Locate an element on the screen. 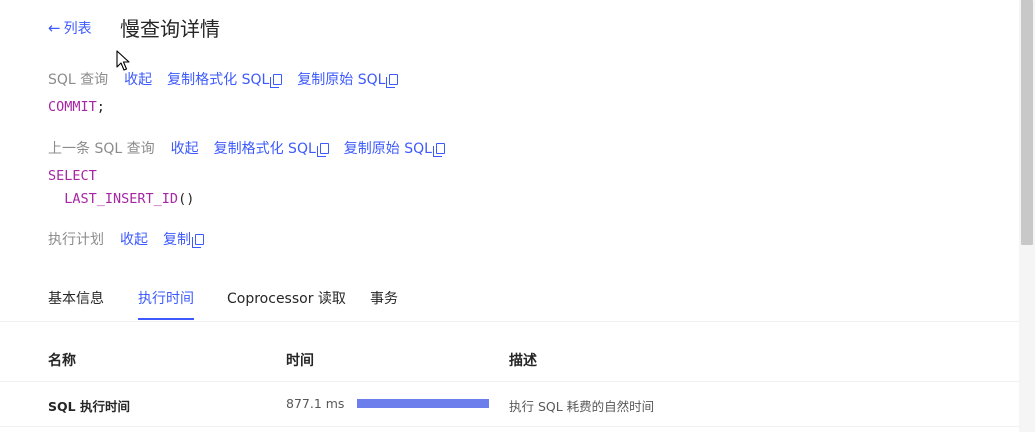 The width and height of the screenshot is (1035, 432). arrow-left-icon: ← is located at coordinates (54, 28).